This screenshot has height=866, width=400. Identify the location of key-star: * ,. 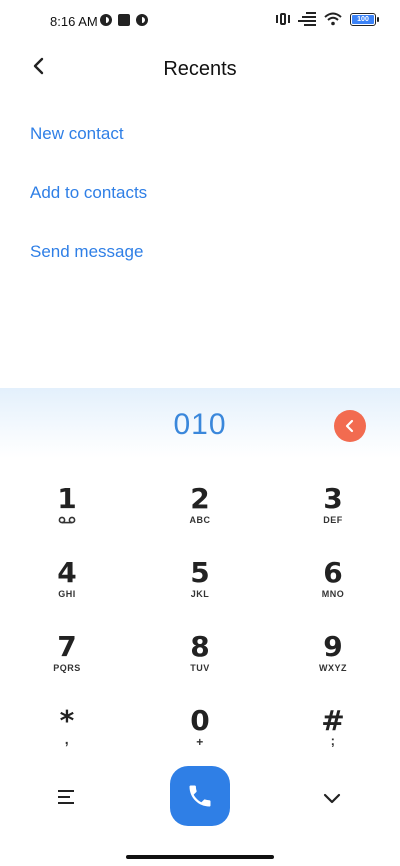
(67, 735).